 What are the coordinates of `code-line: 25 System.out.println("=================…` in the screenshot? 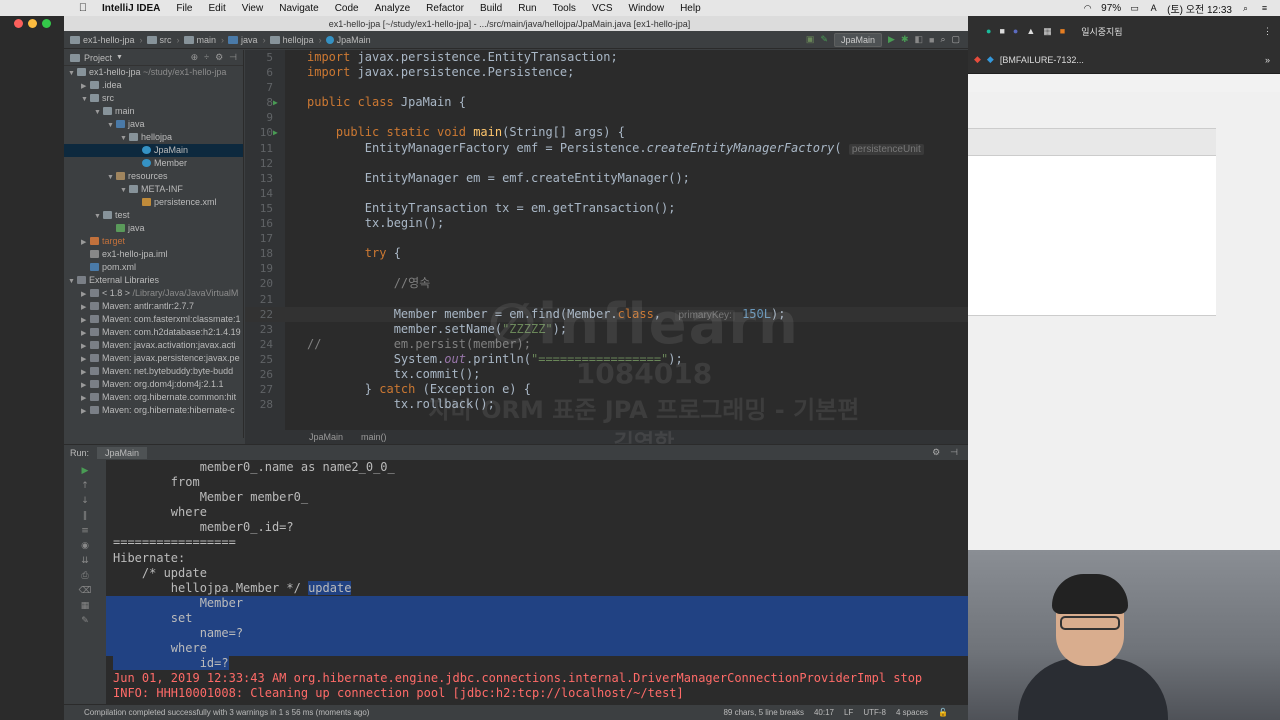 It's located at (606, 359).